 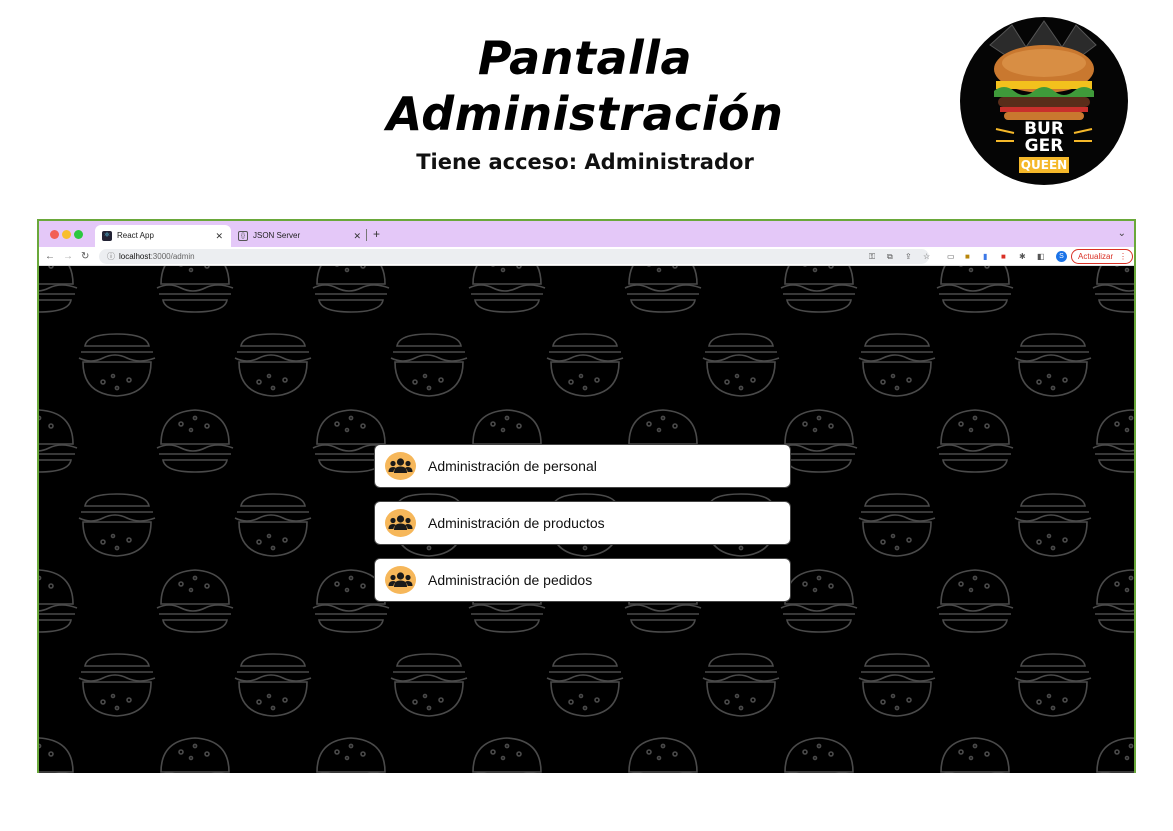 I want to click on share-icon: ⇪, so click(x=908, y=256).